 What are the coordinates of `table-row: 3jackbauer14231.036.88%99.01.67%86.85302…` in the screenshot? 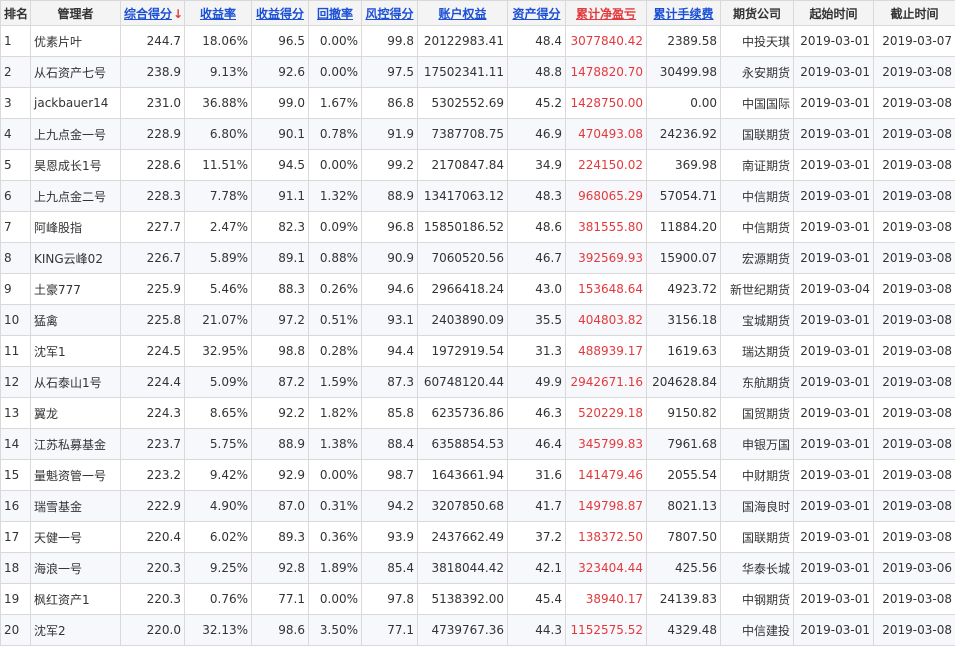 It's located at (478, 103).